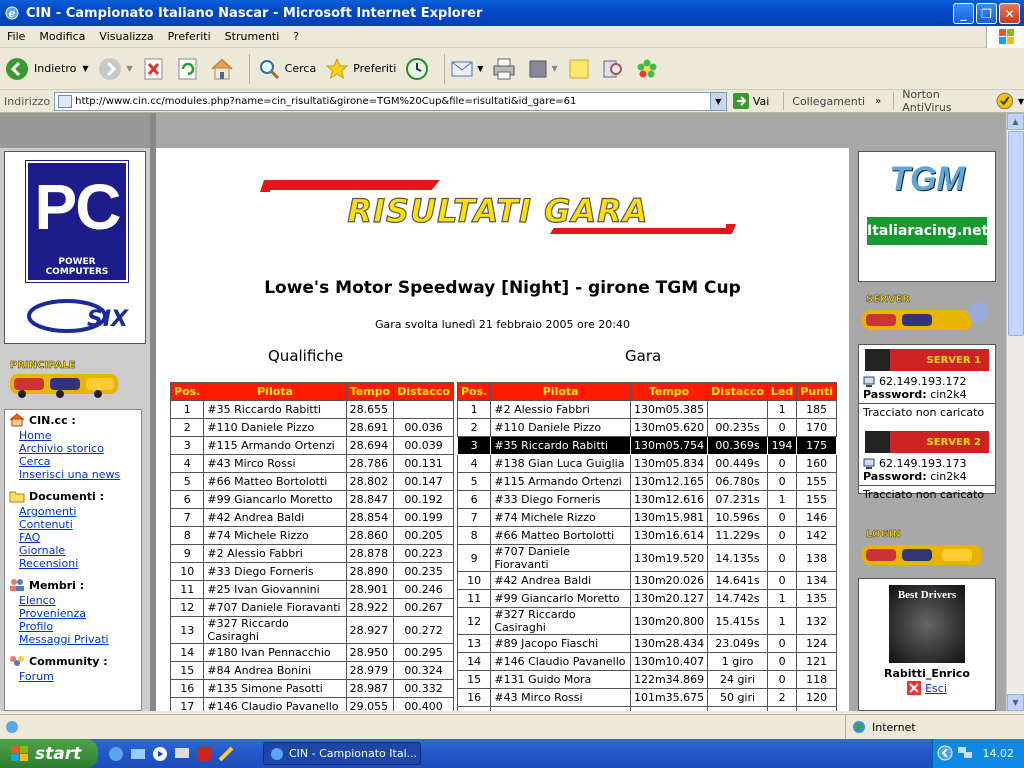  Describe the element at coordinates (75, 448) in the screenshot. I see `nav-link-archivio: Archivio storico` at that location.